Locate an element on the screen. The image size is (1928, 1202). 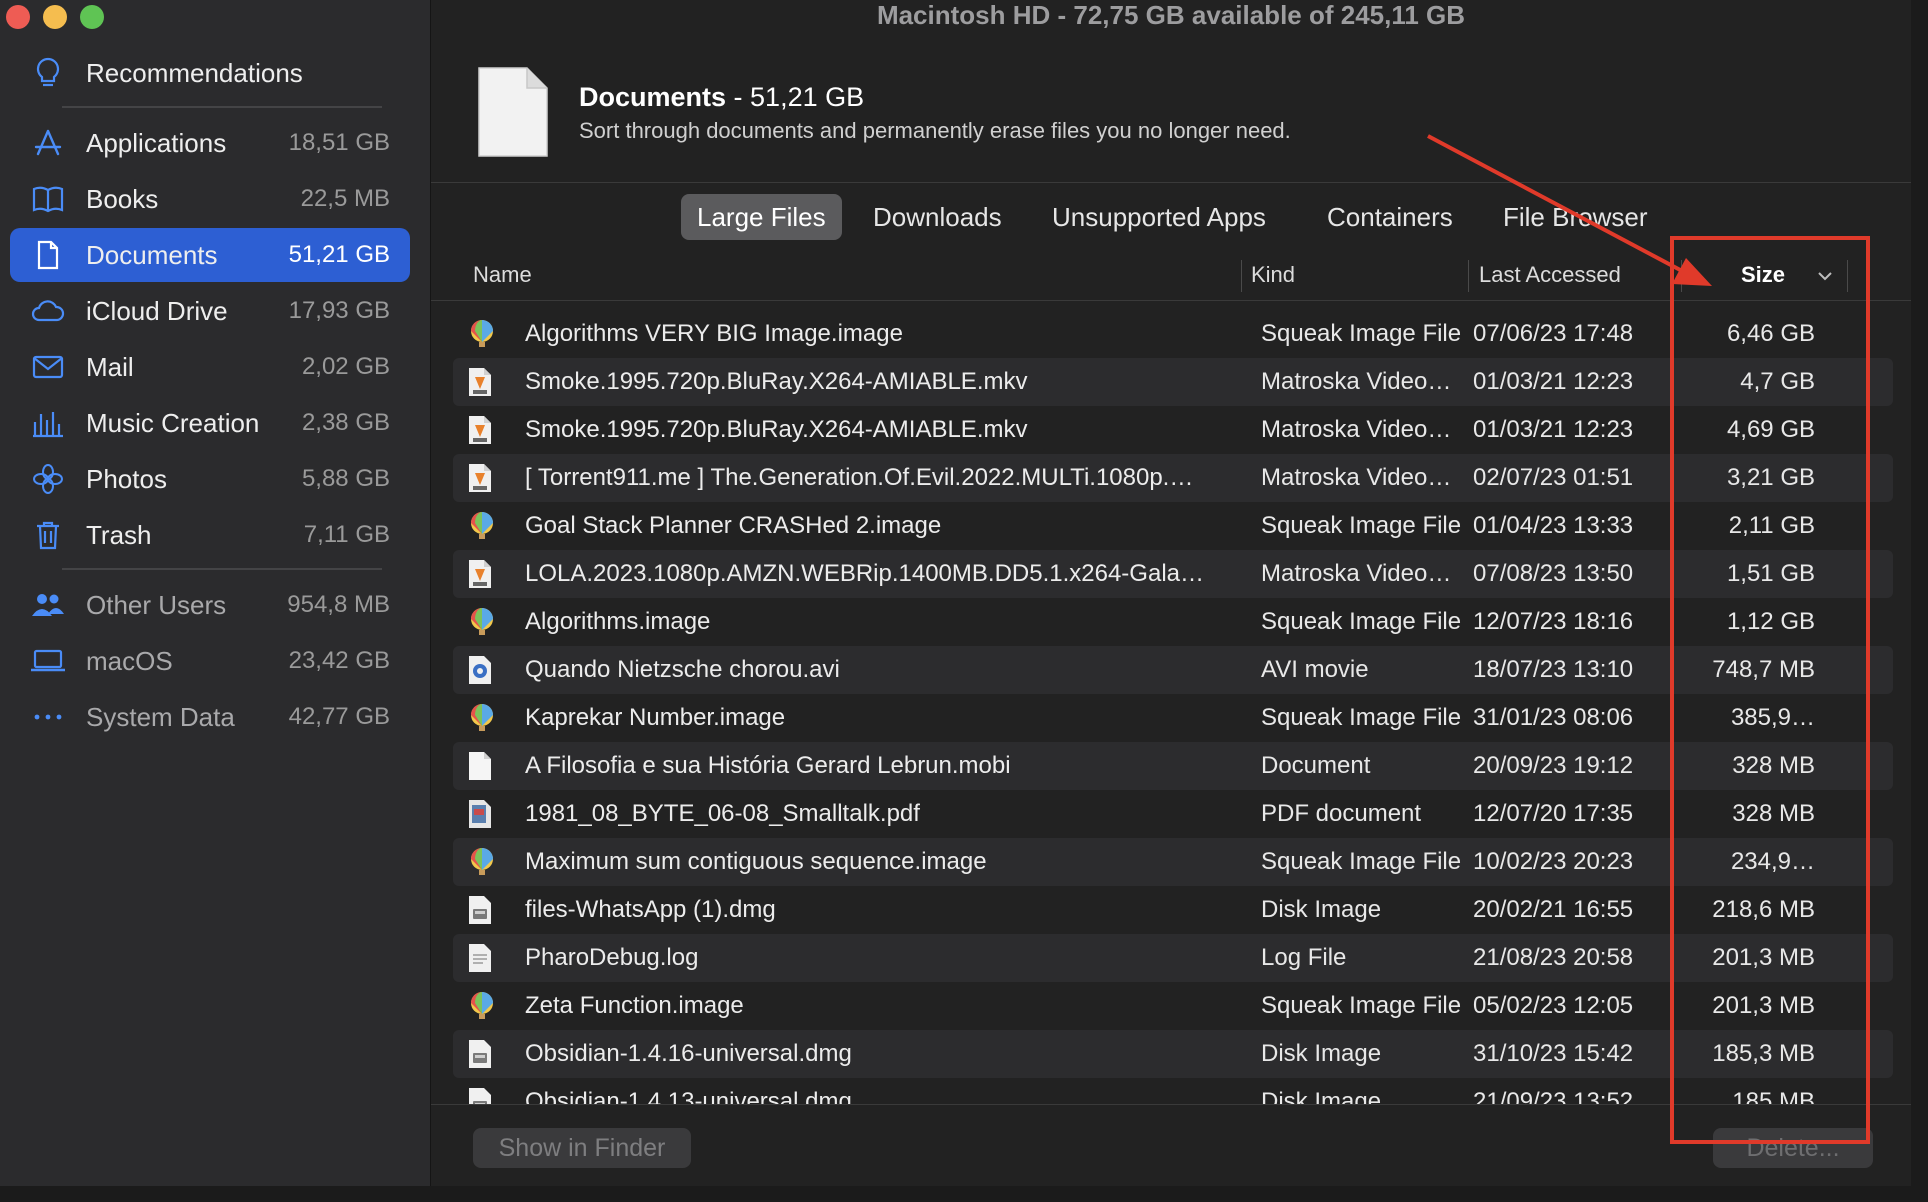
file-name: Smoke.1995.720p.BluRay.X264-AMIABLE.mkv is located at coordinates (776, 429).